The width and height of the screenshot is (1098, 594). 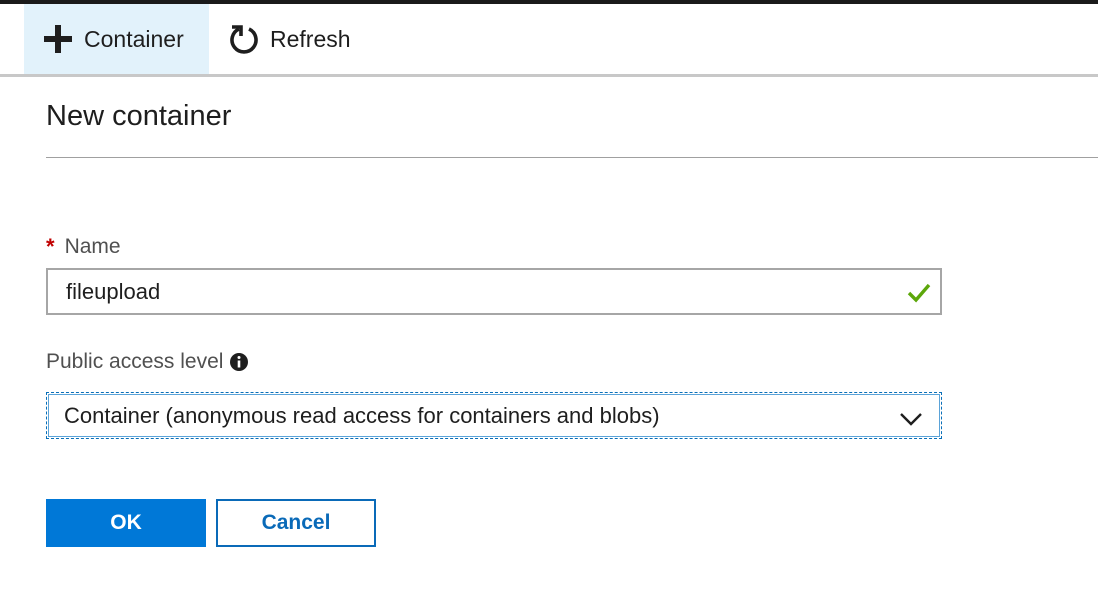 I want to click on public-access-label: Public access level, so click(x=147, y=362).